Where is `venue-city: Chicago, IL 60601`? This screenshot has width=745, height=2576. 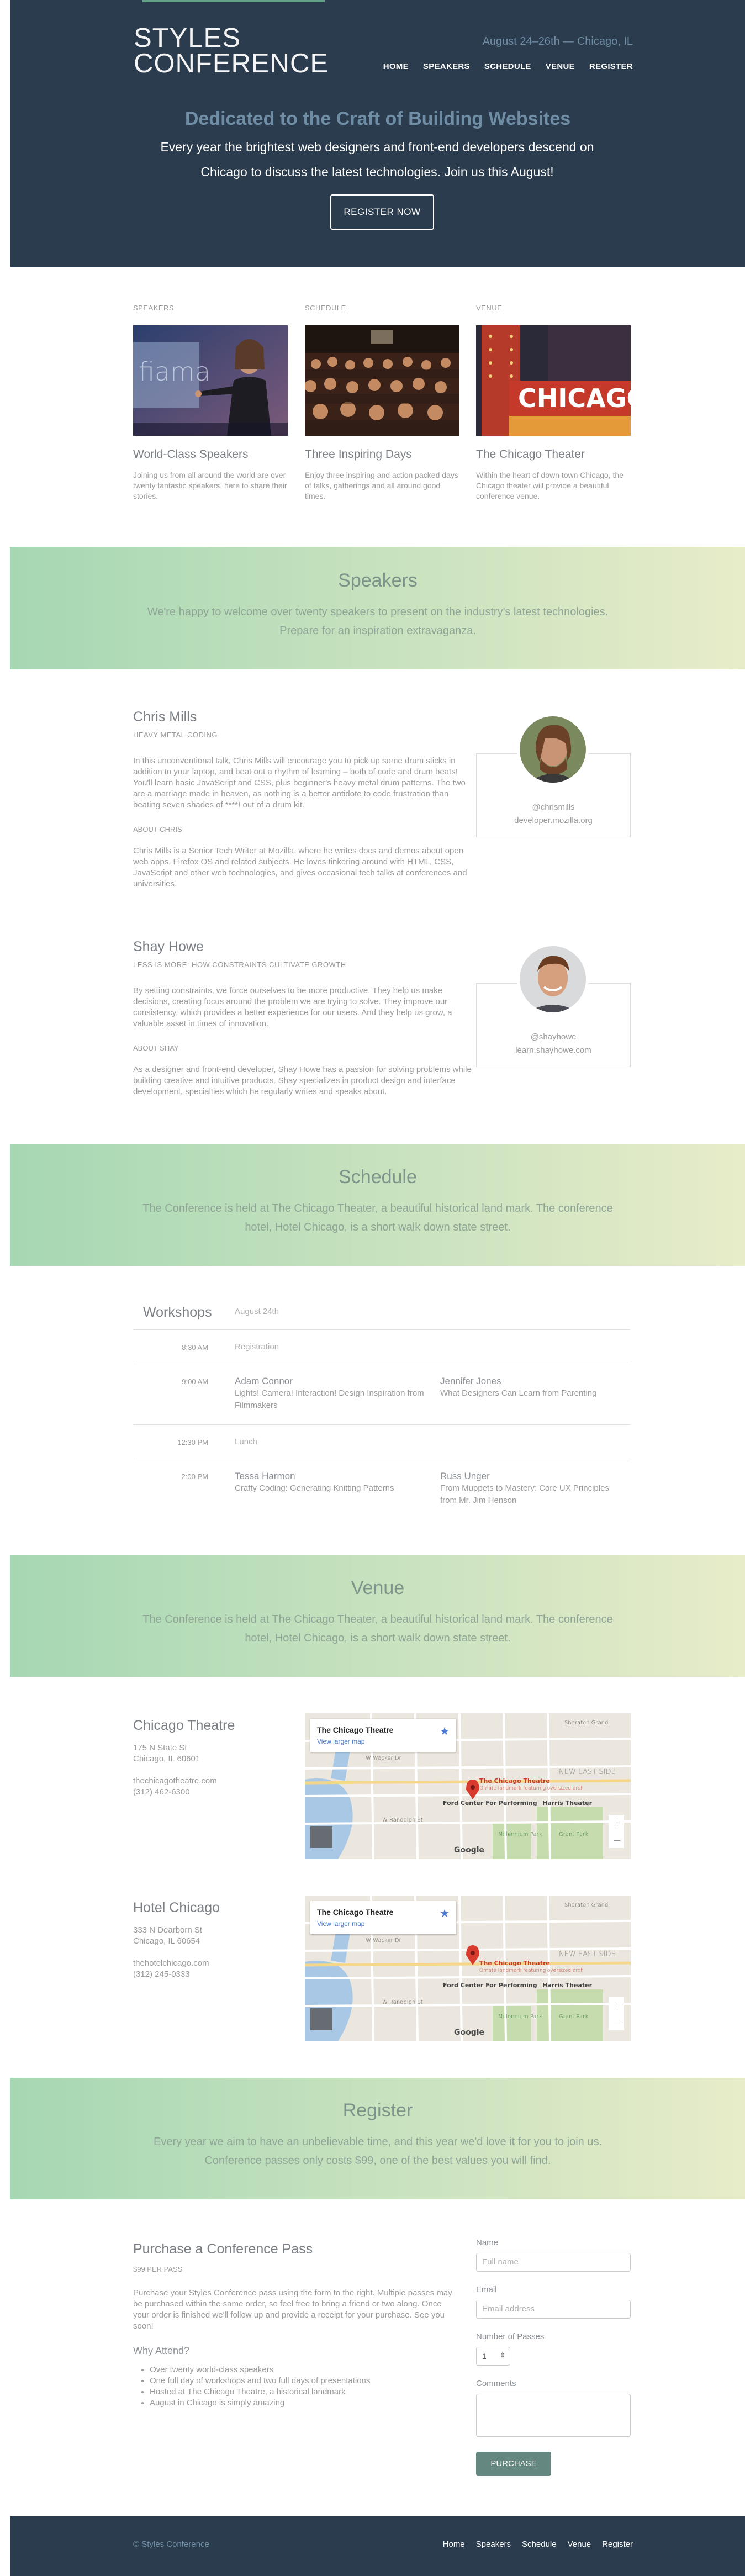
venue-city: Chicago, IL 60601 is located at coordinates (166, 1759).